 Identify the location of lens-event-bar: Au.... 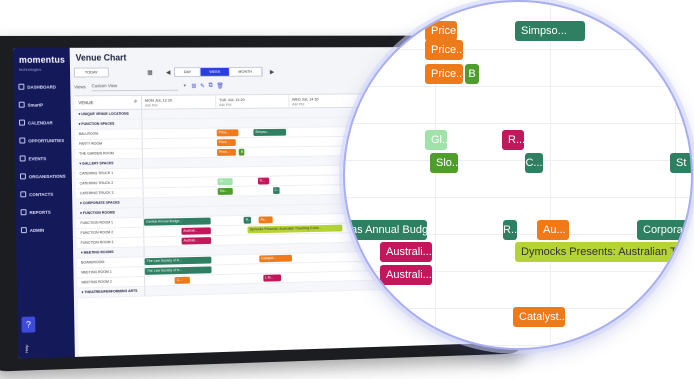
(553, 230).